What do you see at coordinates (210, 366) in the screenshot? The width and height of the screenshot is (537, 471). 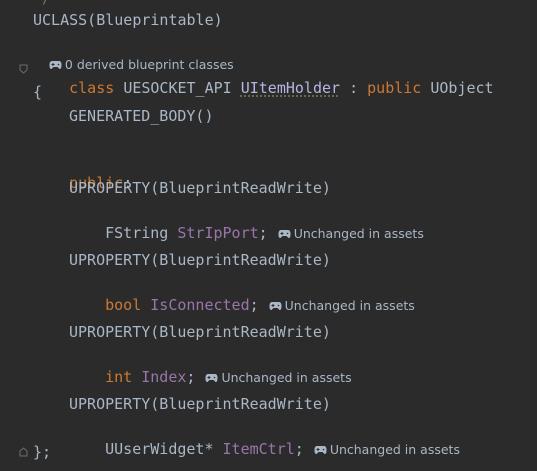 I see `property-declaration-line: int Index; Unchanged in assets` at bounding box center [210, 366].